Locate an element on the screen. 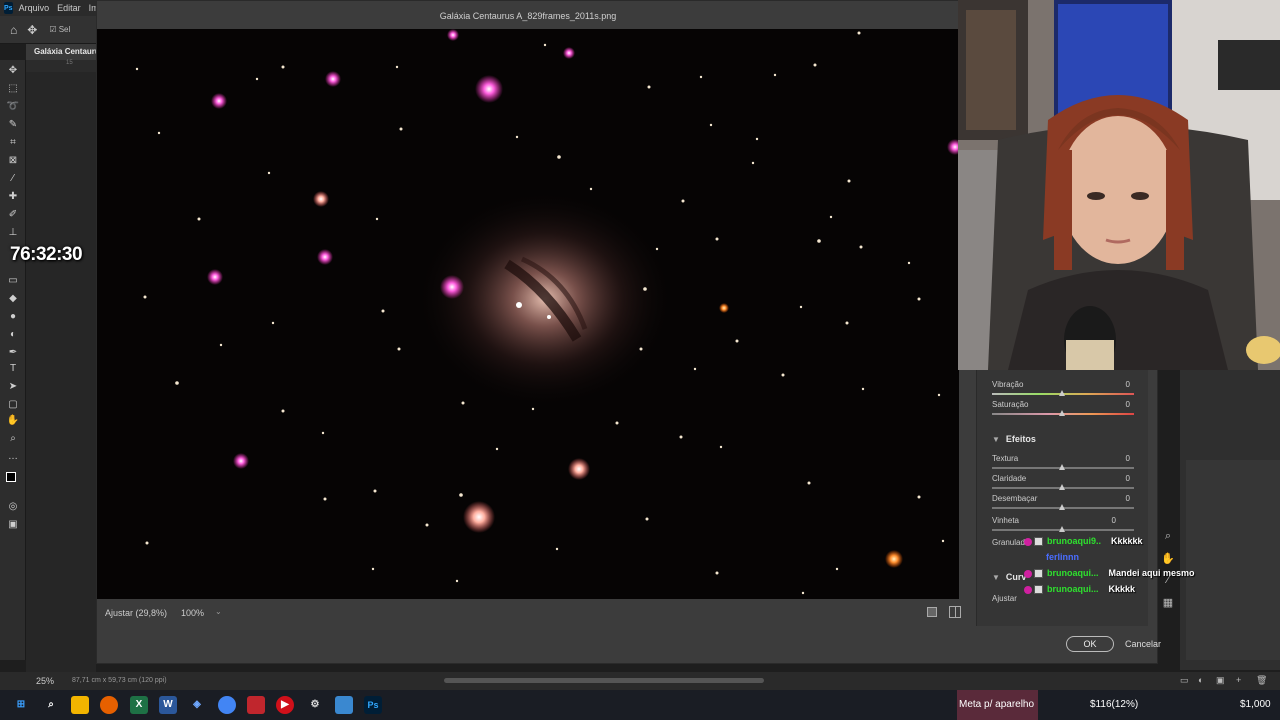 The image size is (1280, 720). dehaze-value: 0 is located at coordinates (1120, 498).